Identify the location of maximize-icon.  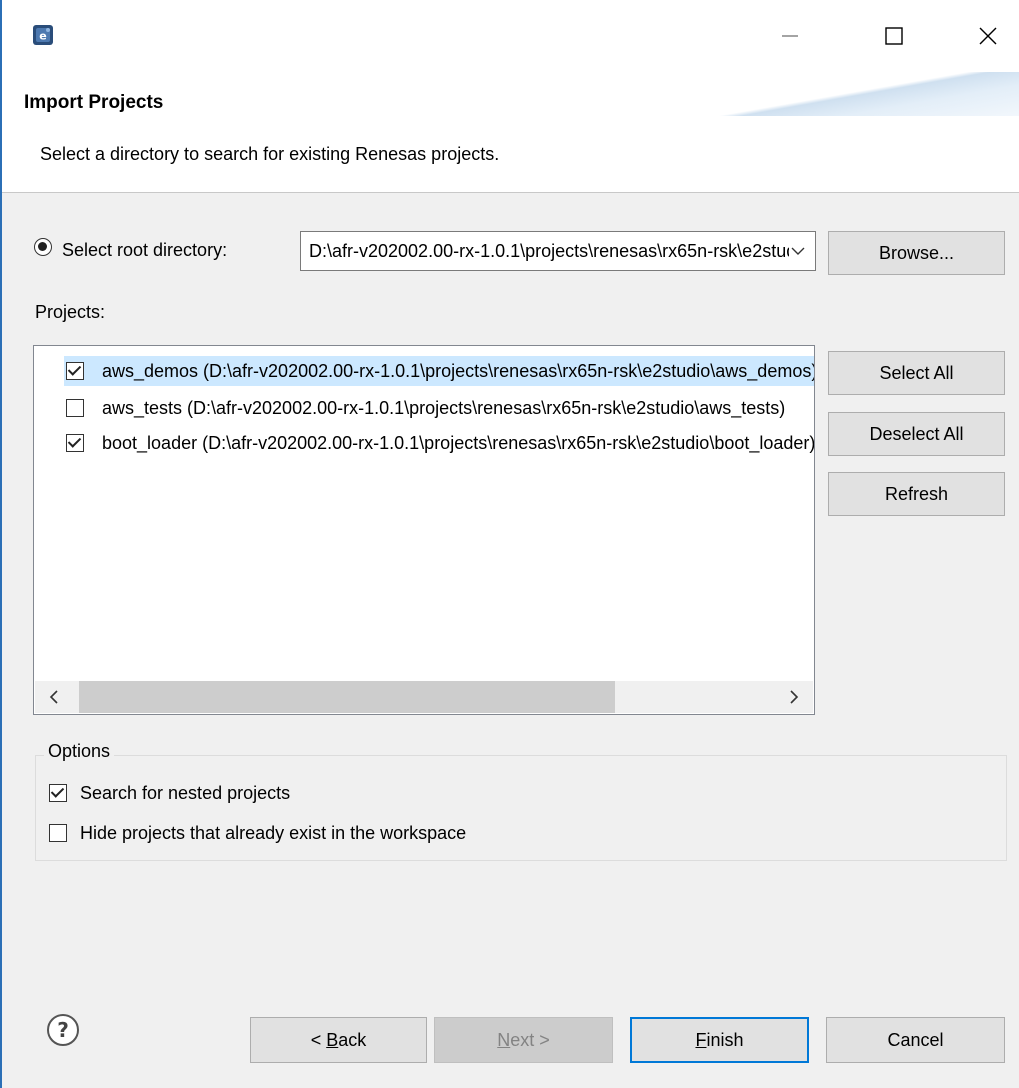
(894, 36).